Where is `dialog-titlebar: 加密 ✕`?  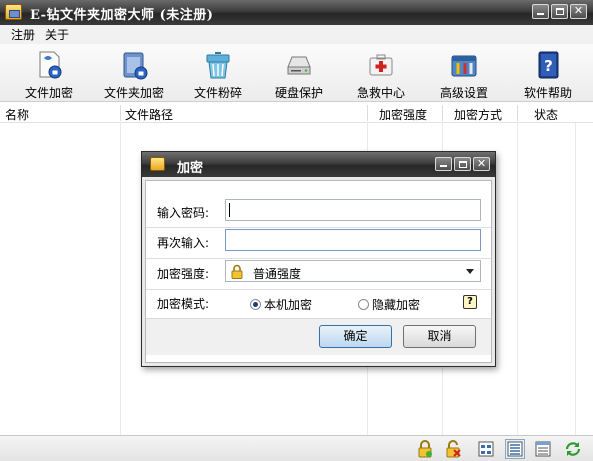
dialog-titlebar: 加密 ✕ is located at coordinates (318, 164).